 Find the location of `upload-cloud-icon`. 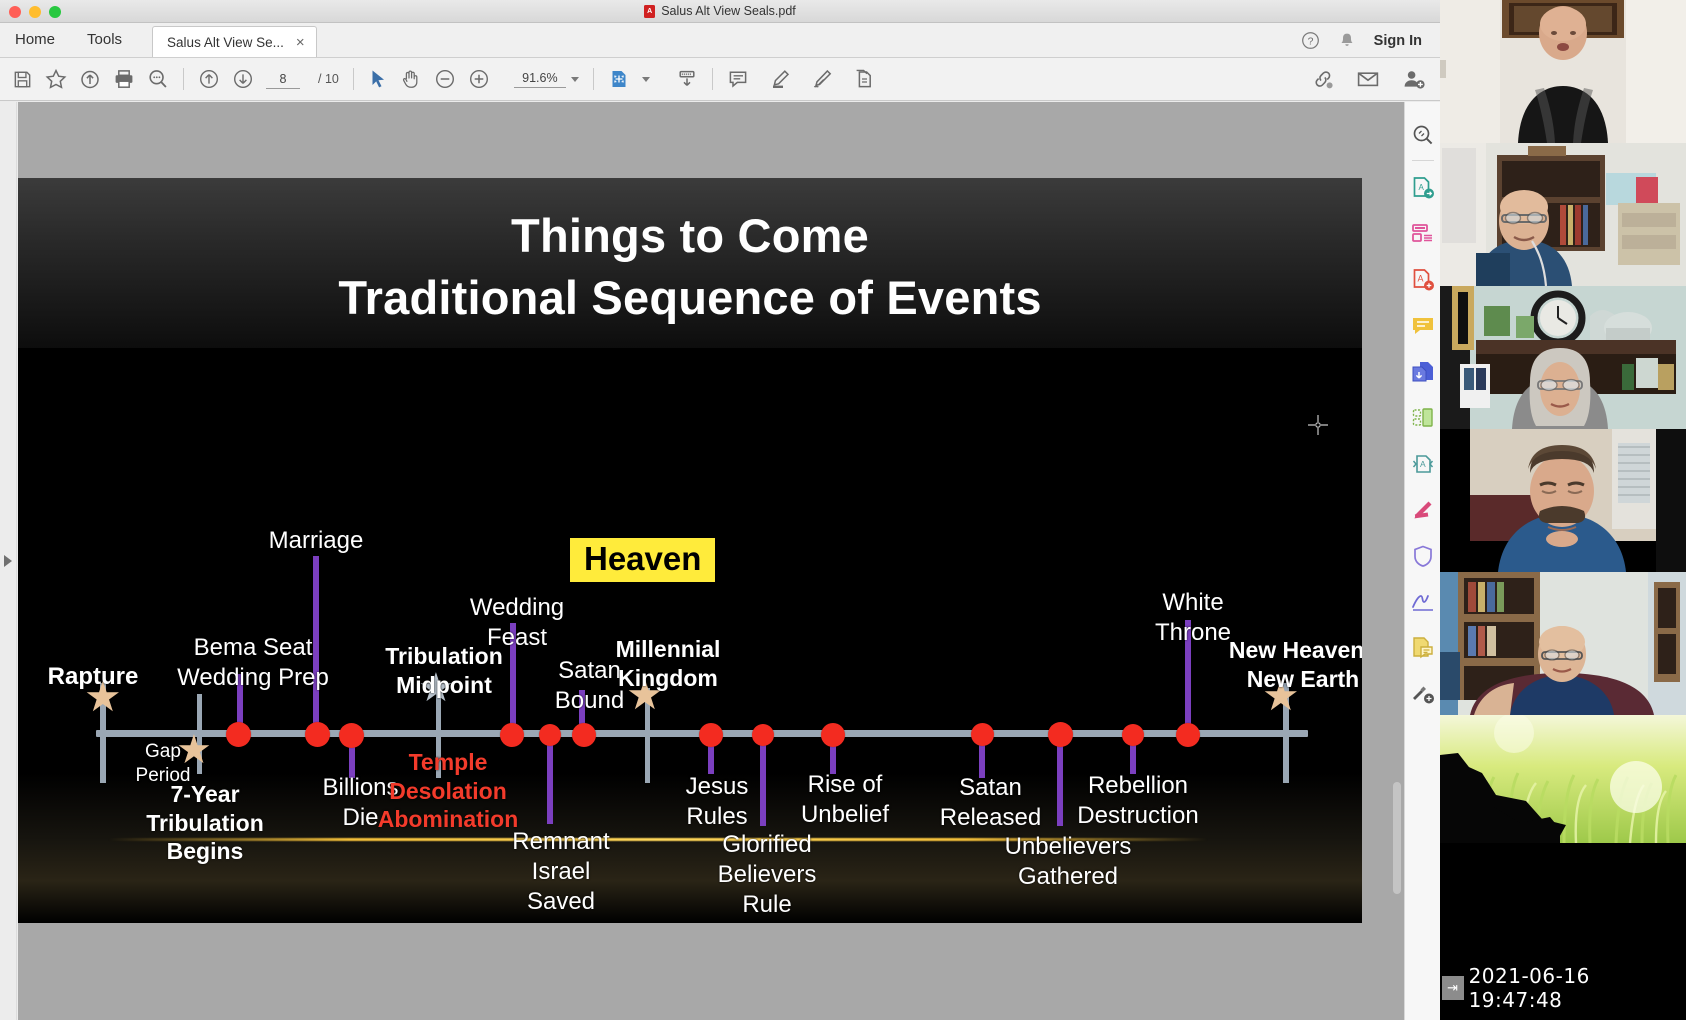

upload-cloud-icon is located at coordinates (90, 79).